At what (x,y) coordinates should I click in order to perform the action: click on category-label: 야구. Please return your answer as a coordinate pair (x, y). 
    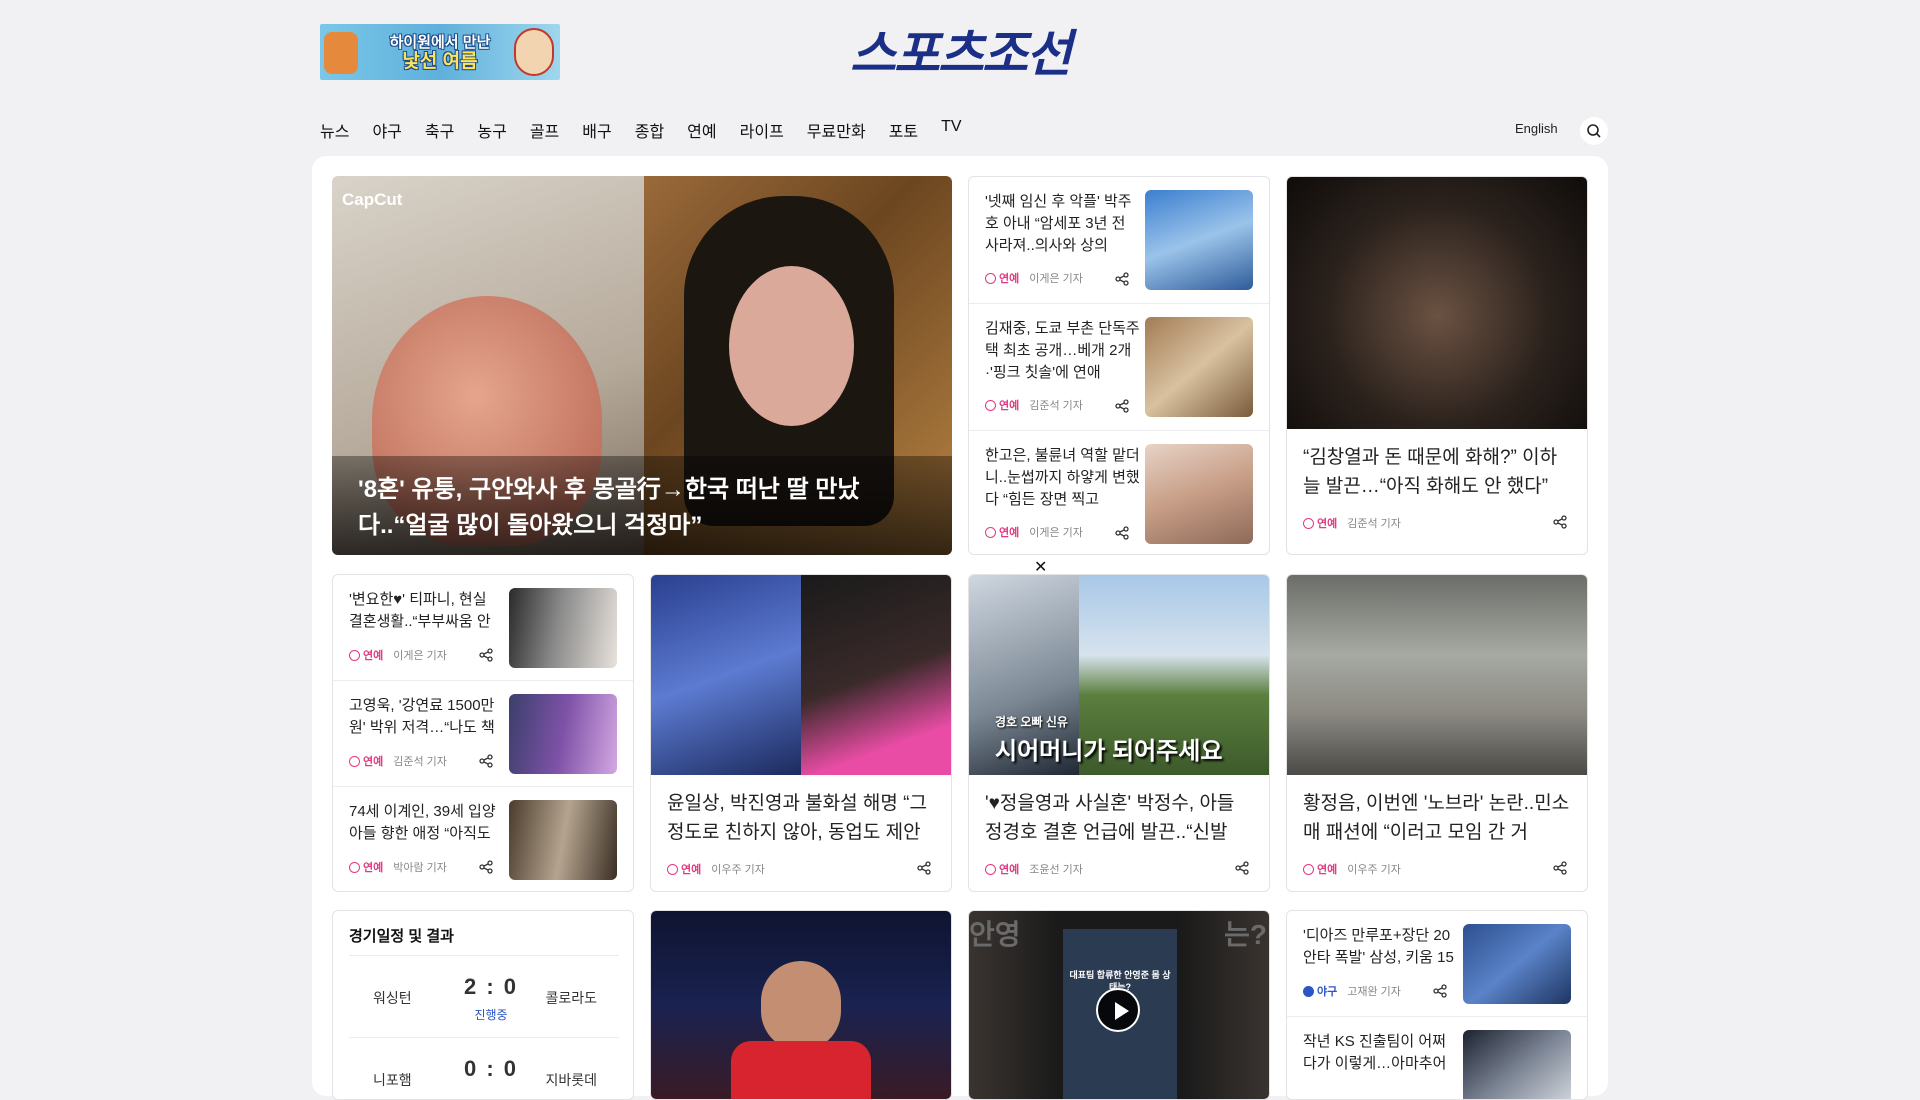
    Looking at the image, I should click on (1327, 992).